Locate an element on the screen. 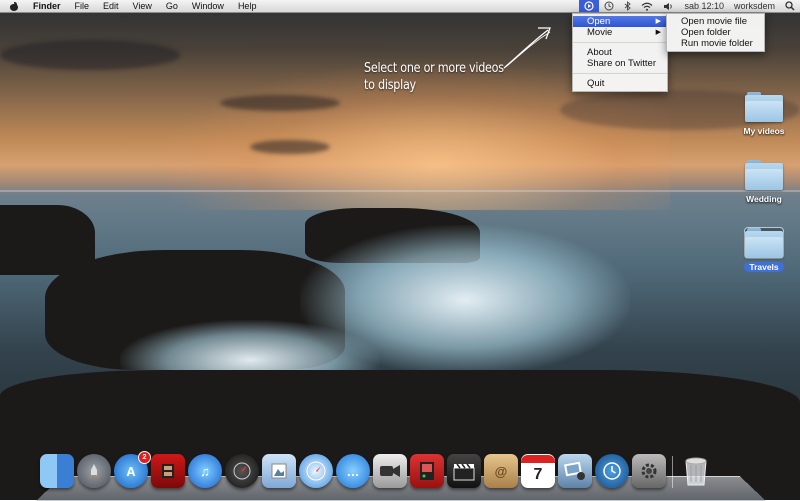  app-store-update-badge: 2 is located at coordinates (144, 457).